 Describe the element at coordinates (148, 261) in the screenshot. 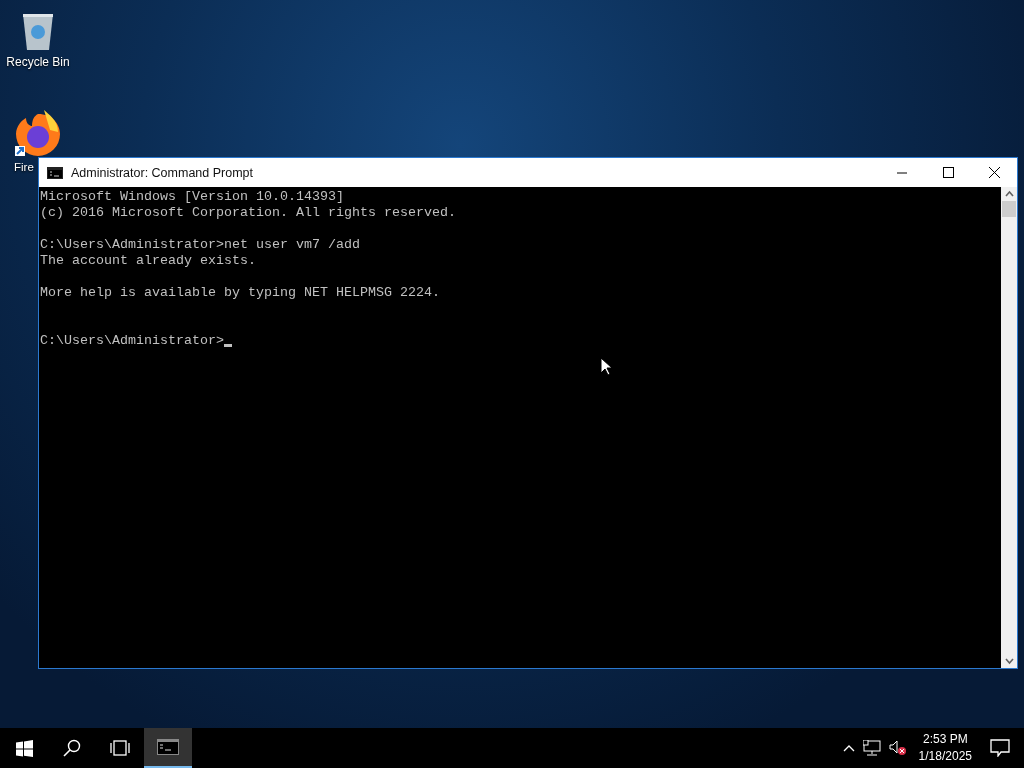

I see `console-line: The account already exists.` at that location.